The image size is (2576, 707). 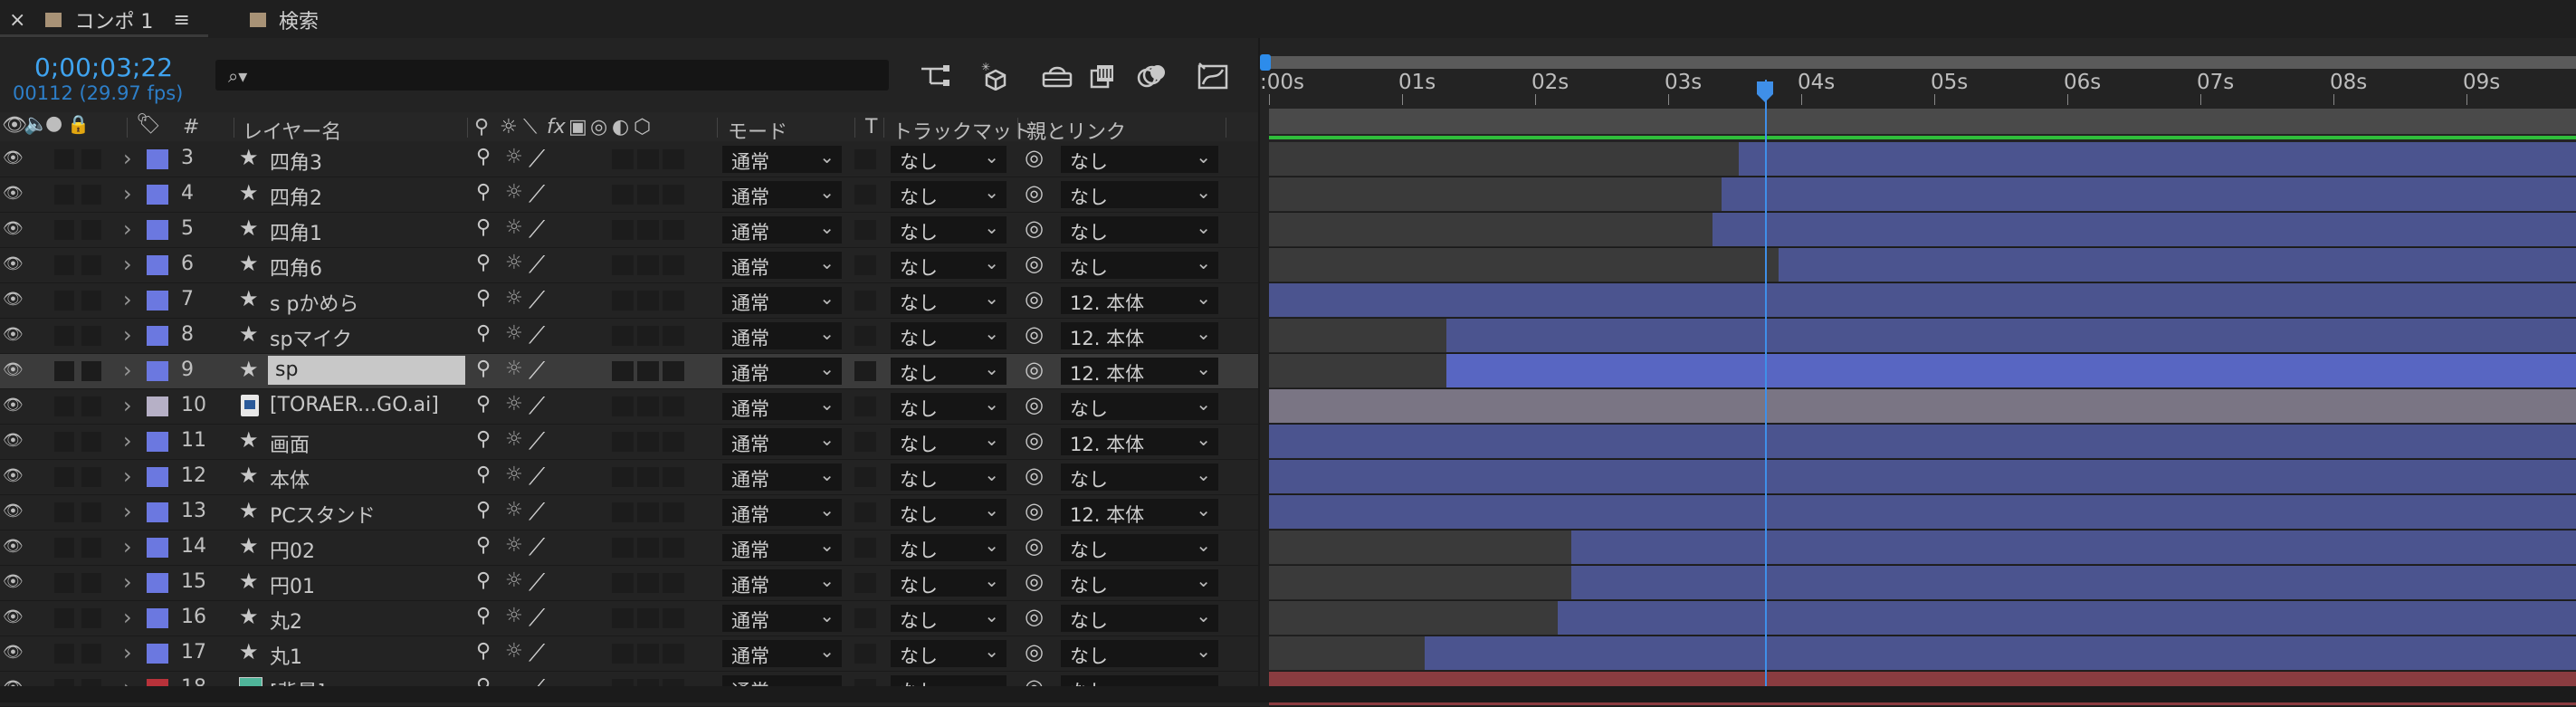 I want to click on layer-name: spマイク, so click(x=311, y=337).